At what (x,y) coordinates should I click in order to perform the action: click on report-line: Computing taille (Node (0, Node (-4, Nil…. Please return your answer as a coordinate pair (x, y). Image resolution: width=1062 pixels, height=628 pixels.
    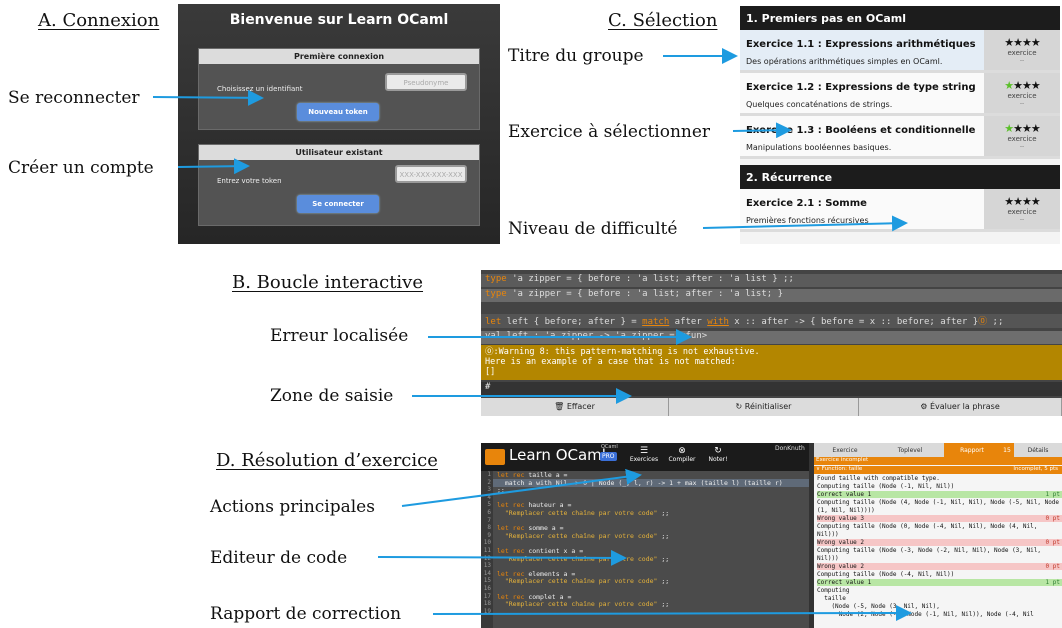
    Looking at the image, I should click on (939, 526).